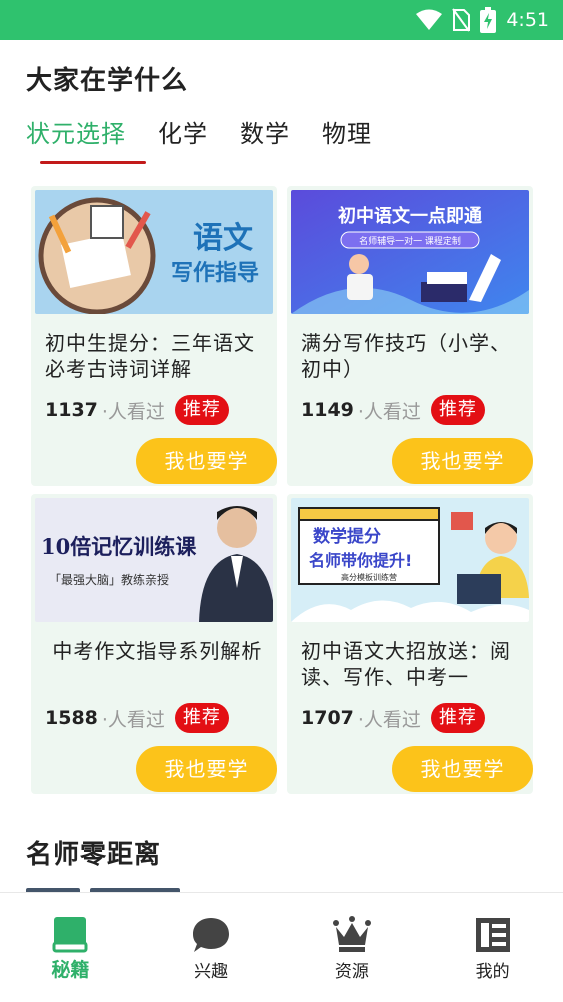  Describe the element at coordinates (183, 134) in the screenshot. I see `tab-chemistry: 化学` at that location.